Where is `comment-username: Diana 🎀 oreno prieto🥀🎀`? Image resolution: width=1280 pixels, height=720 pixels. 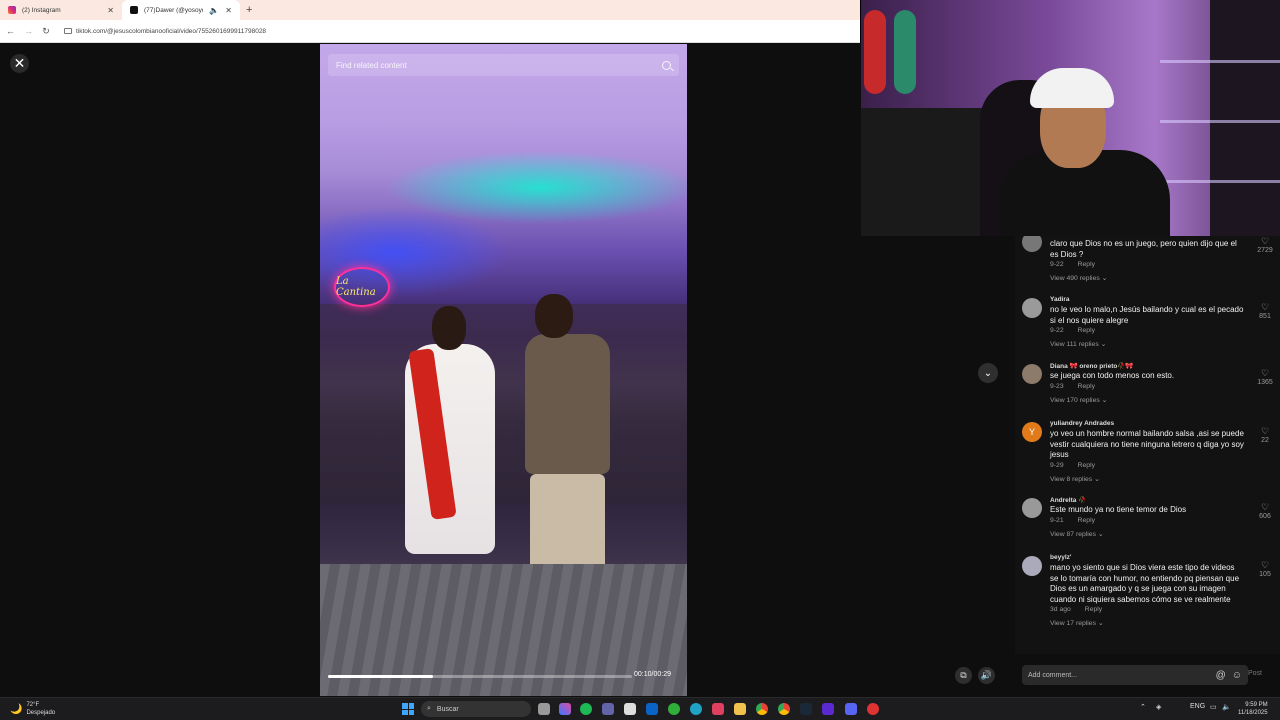
comment-username: Diana 🎀 oreno prieto🥀🎀 is located at coordinates (1092, 366).